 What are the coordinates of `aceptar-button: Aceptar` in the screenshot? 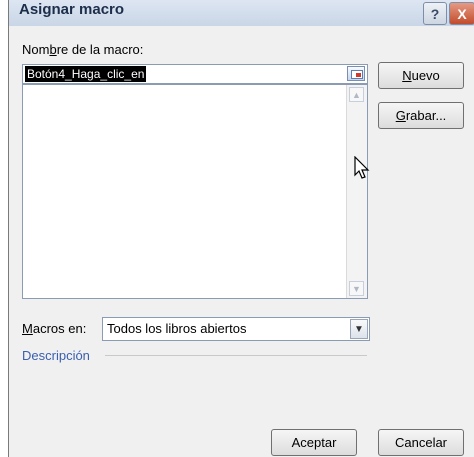 It's located at (314, 442).